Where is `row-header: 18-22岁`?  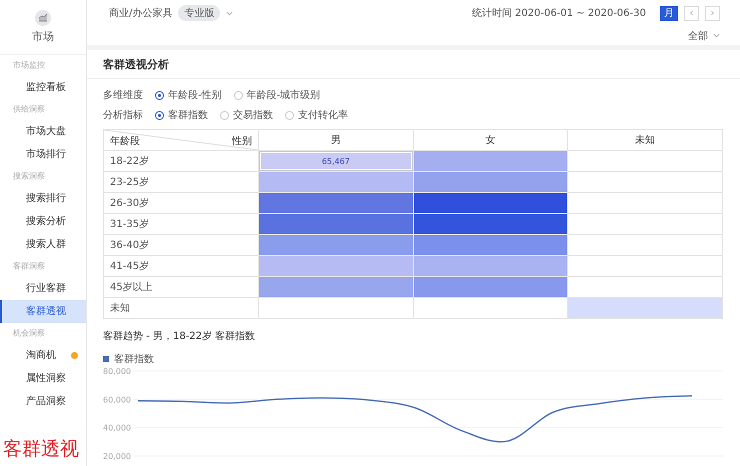
row-header: 18-22岁 is located at coordinates (181, 161).